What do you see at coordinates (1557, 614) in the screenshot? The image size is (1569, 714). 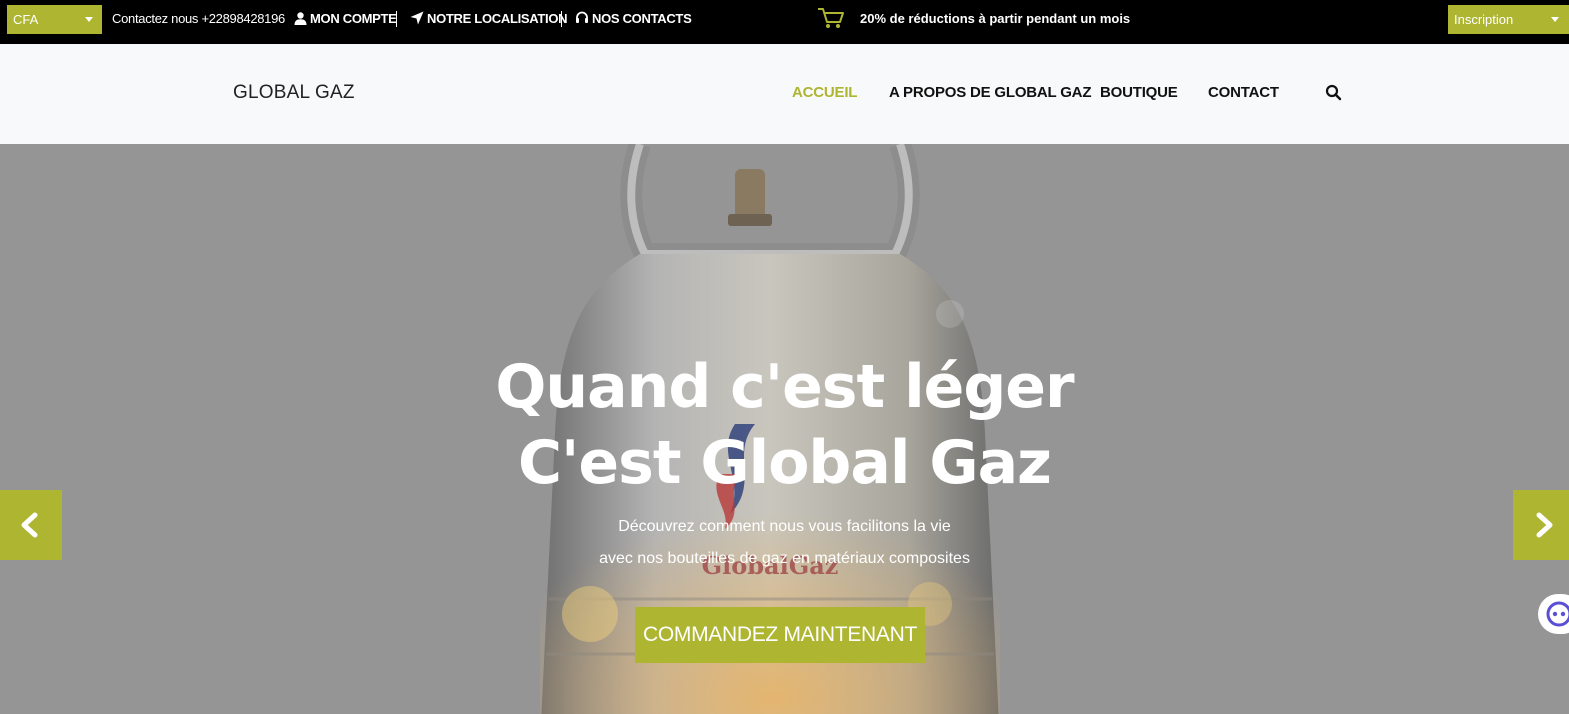 I see `chat-icon` at bounding box center [1557, 614].